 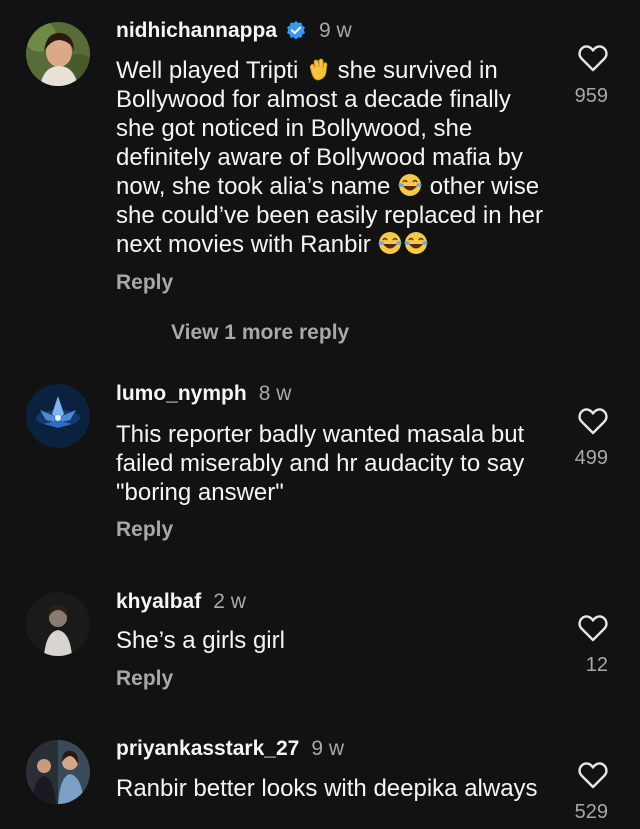 I want to click on timestamp: 8 w, so click(x=275, y=393).